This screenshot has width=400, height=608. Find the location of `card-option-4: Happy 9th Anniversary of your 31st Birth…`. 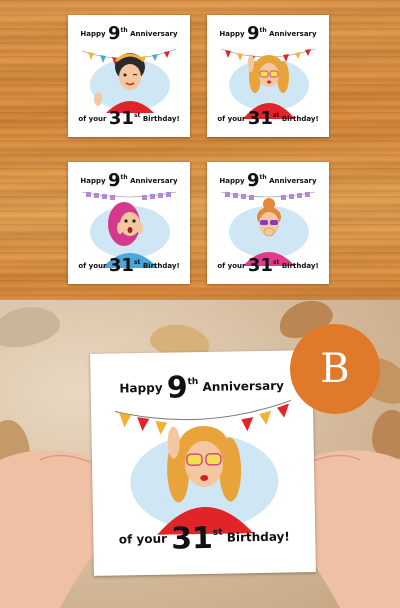

card-option-4: Happy 9th Anniversary of your 31st Birth… is located at coordinates (268, 223).